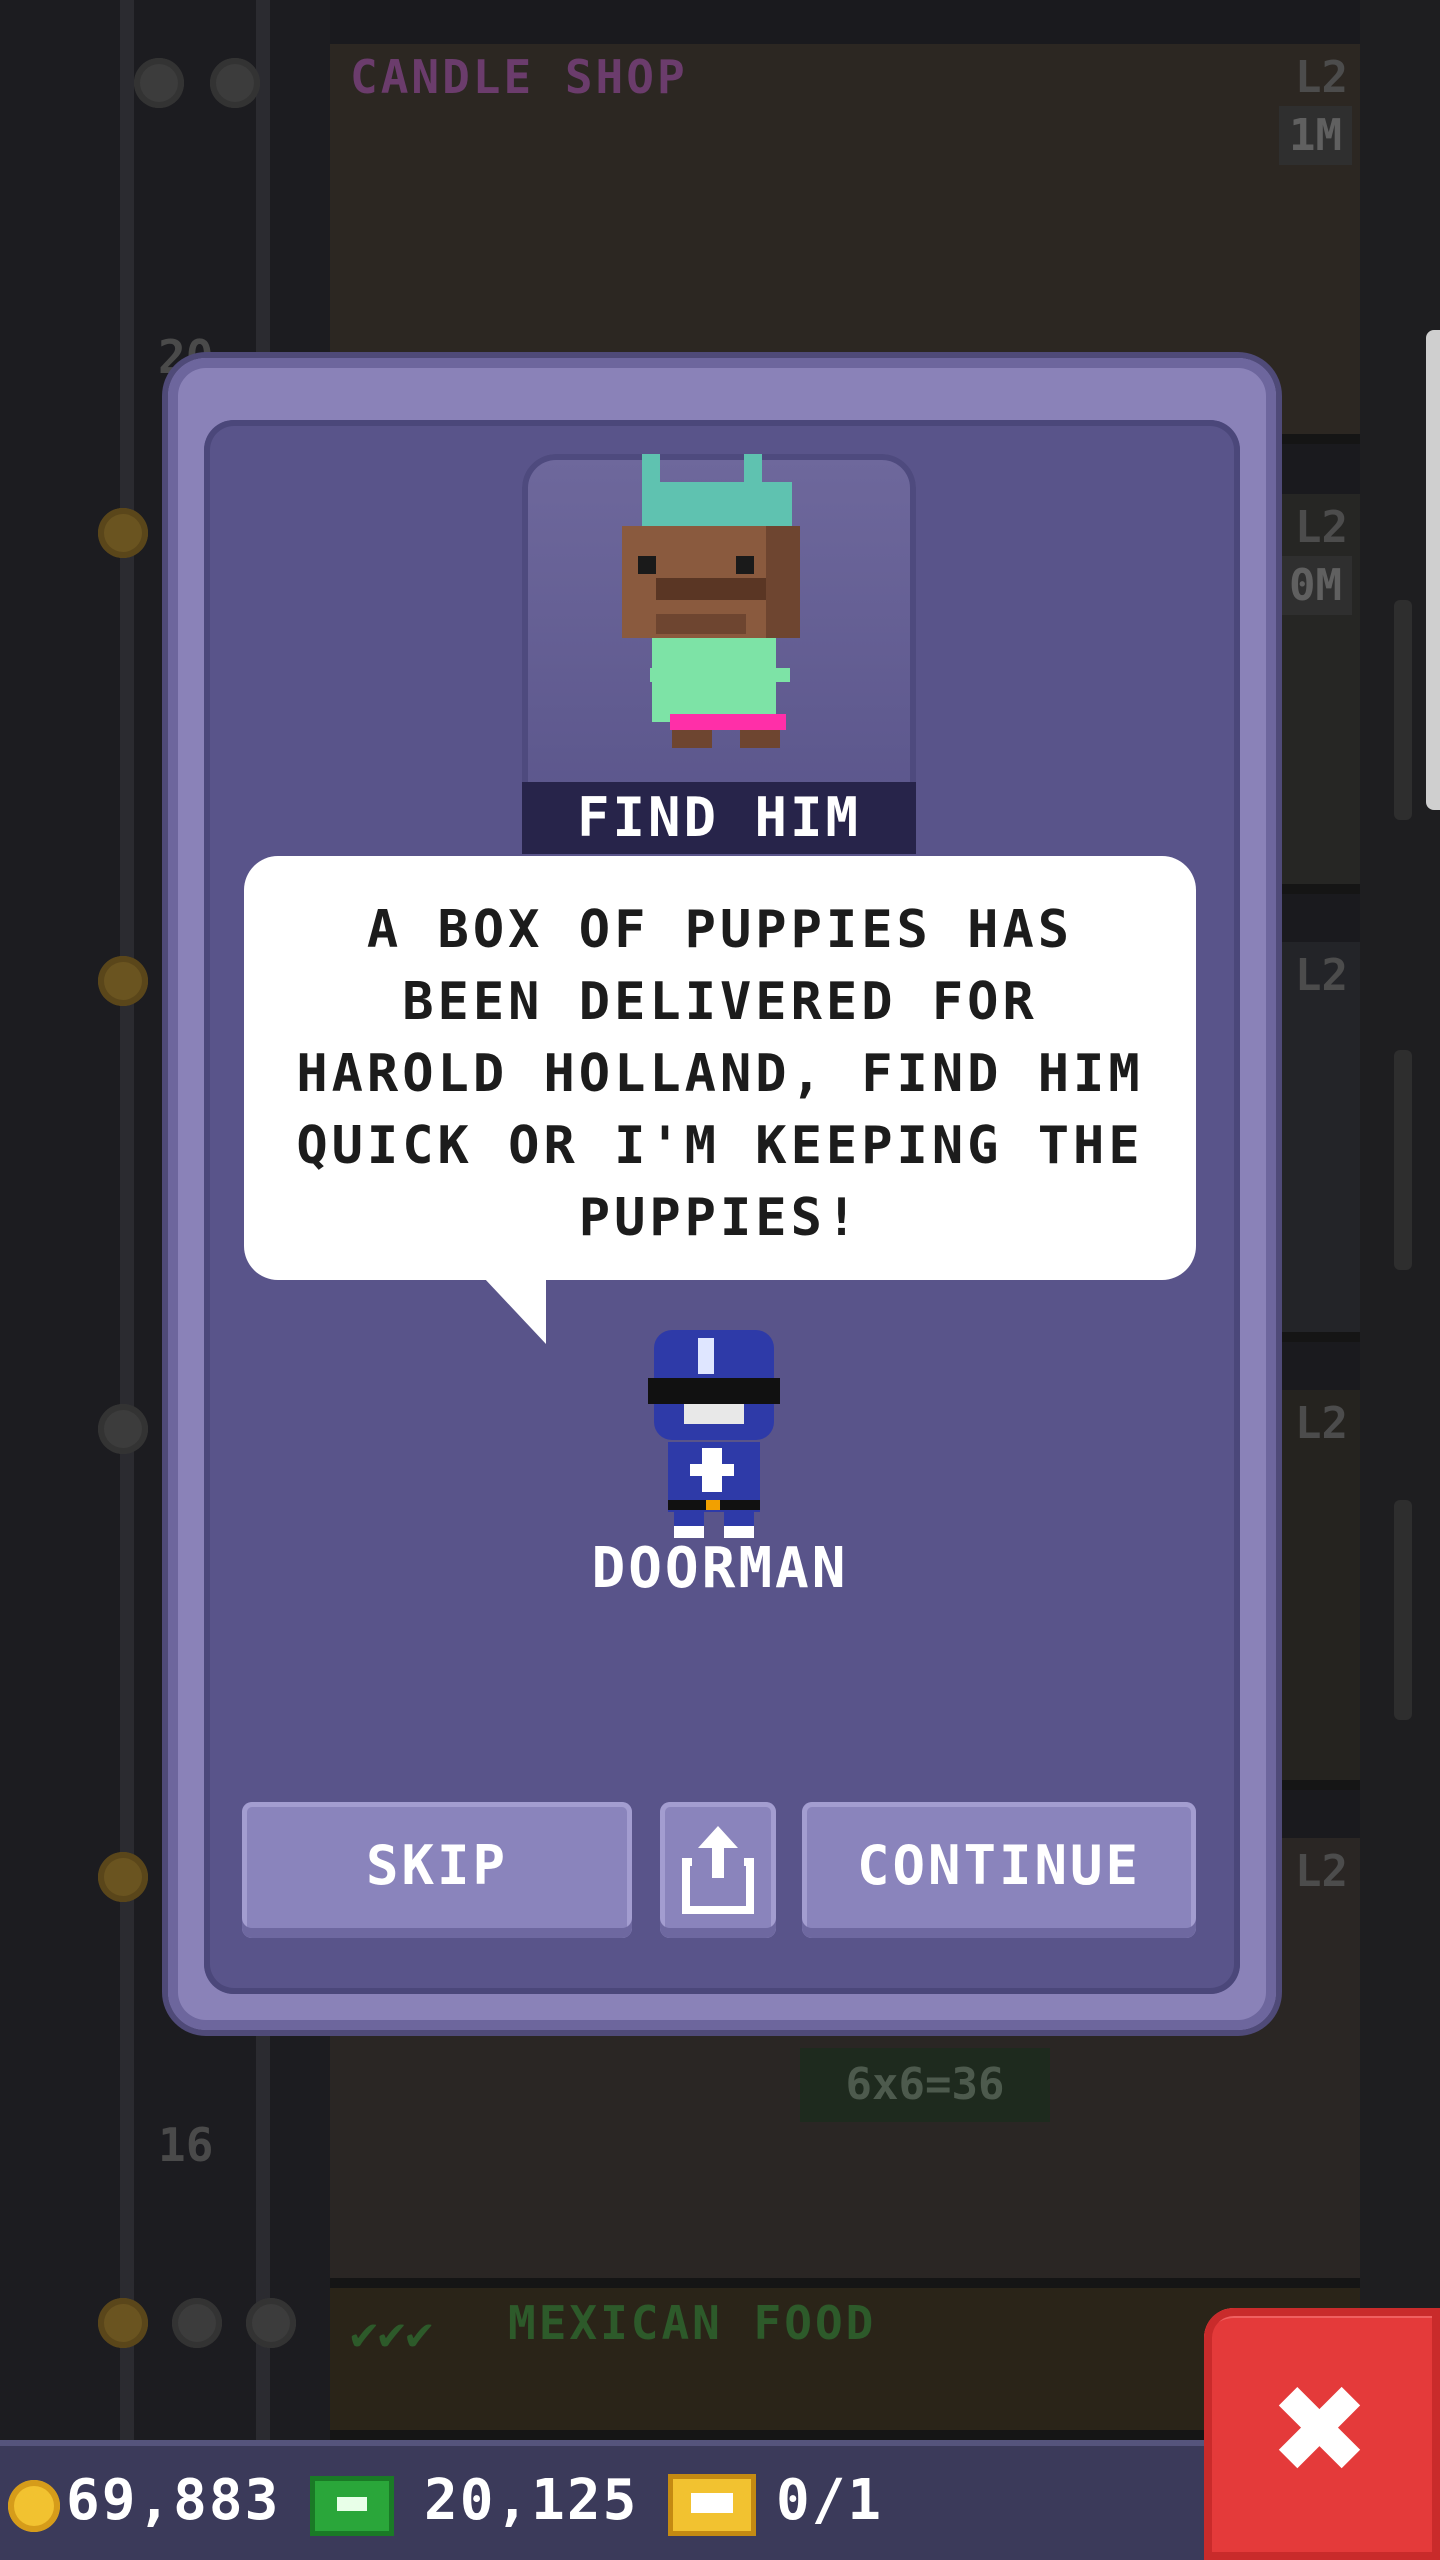 This screenshot has height=2560, width=1440. Describe the element at coordinates (531, 2500) in the screenshot. I see `bux-count: 20,125` at that location.